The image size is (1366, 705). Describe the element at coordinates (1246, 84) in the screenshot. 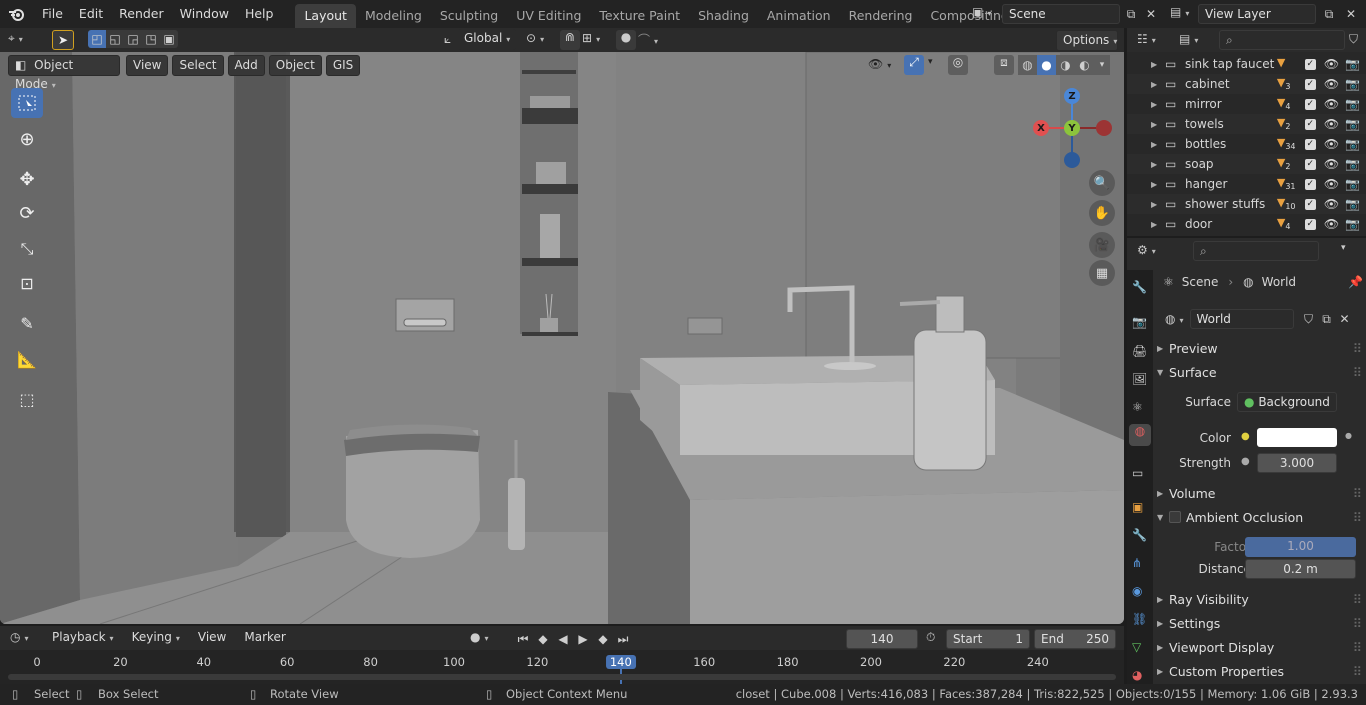

I see `outliner-item: ▶ ▭ cabinet ▼3 ✓ 👁 📷` at that location.